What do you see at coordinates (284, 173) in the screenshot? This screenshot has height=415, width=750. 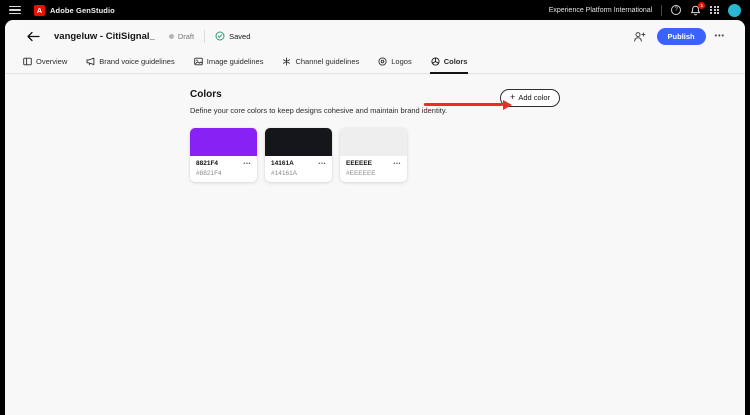 I see `color-hex: #14161A` at bounding box center [284, 173].